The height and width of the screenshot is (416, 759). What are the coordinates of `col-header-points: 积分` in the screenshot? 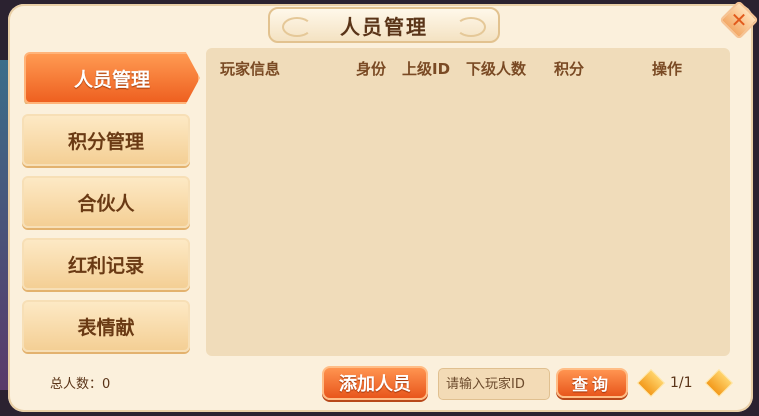 It's located at (569, 69).